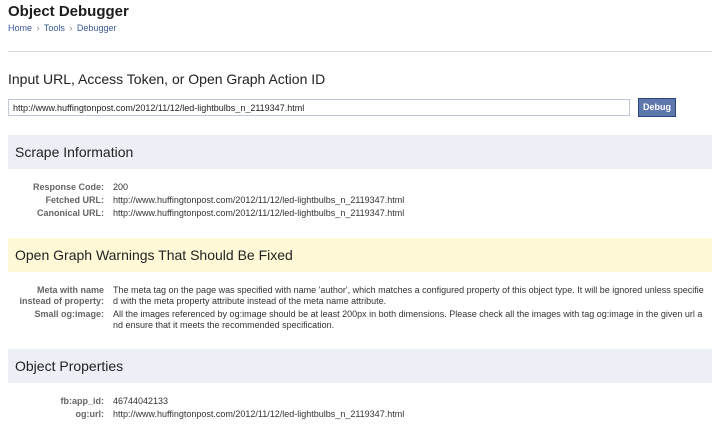 The height and width of the screenshot is (425, 720). I want to click on canonical-url-label: Canonical URL:, so click(70, 213).